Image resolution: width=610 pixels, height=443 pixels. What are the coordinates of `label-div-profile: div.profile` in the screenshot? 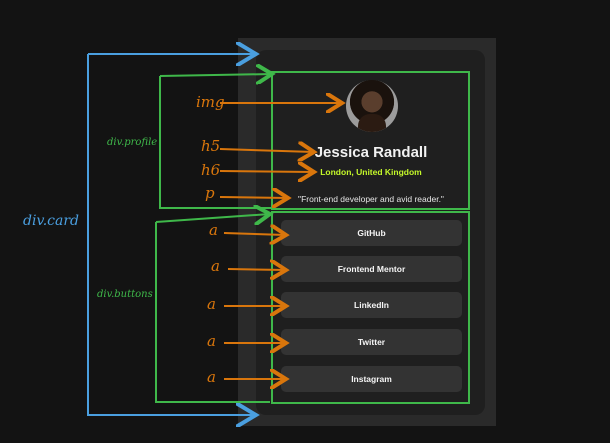 It's located at (132, 142).